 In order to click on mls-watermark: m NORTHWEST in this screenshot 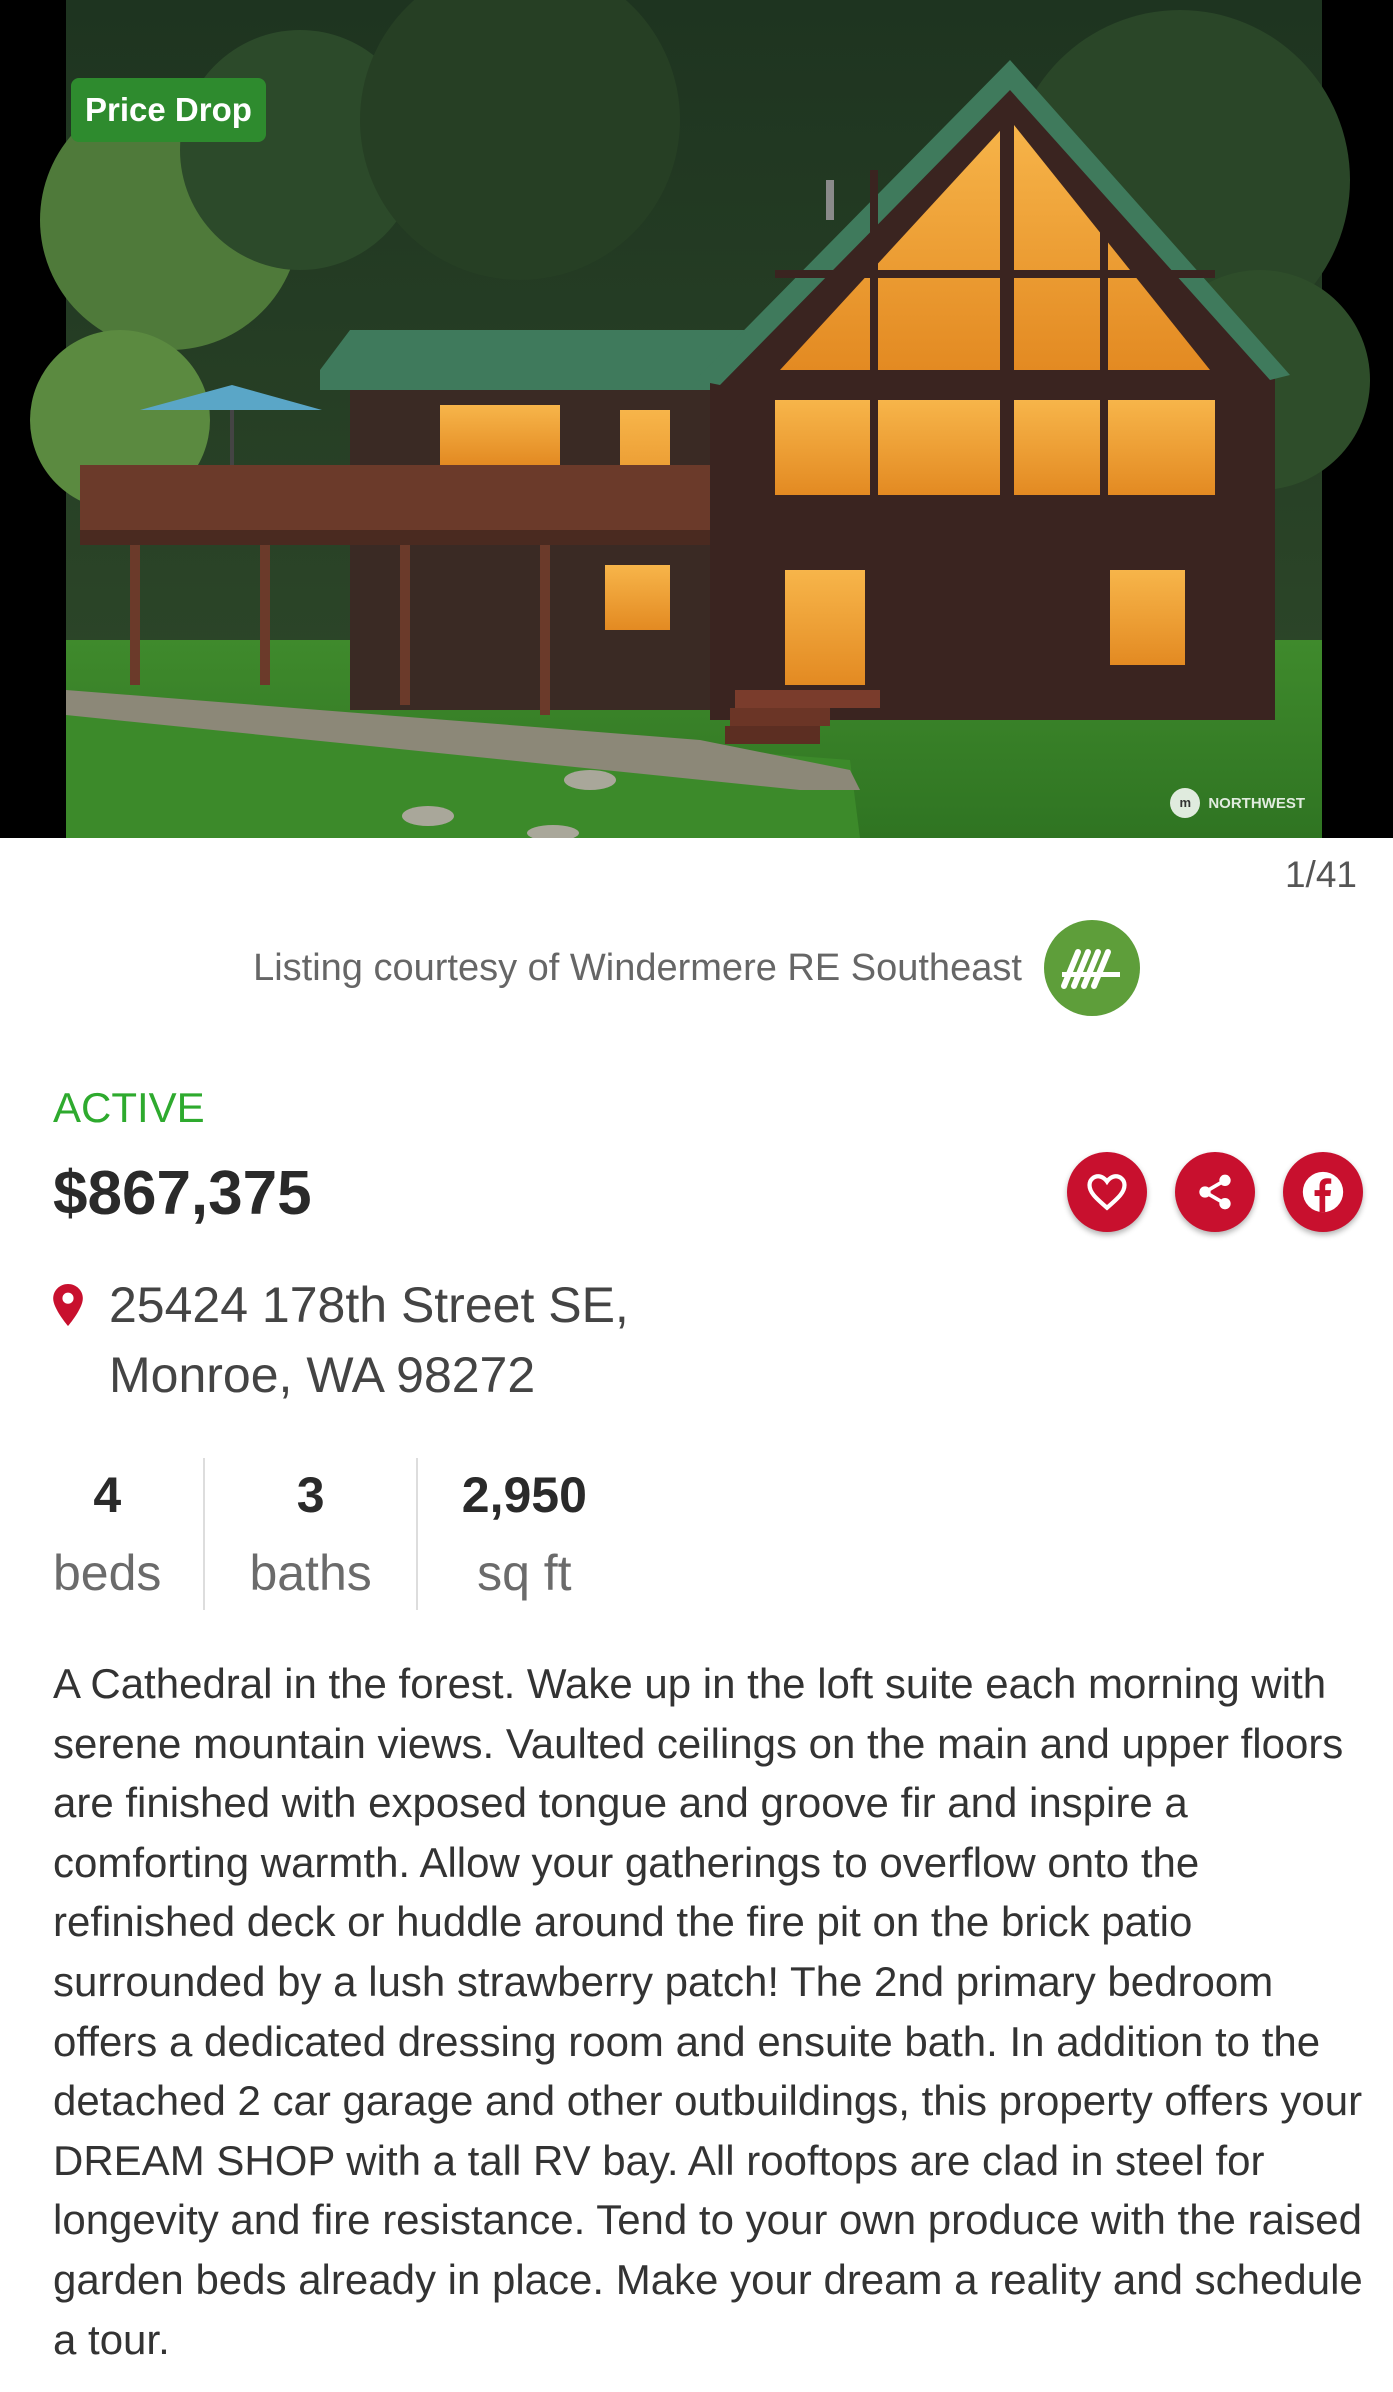, I will do `click(1237, 803)`.